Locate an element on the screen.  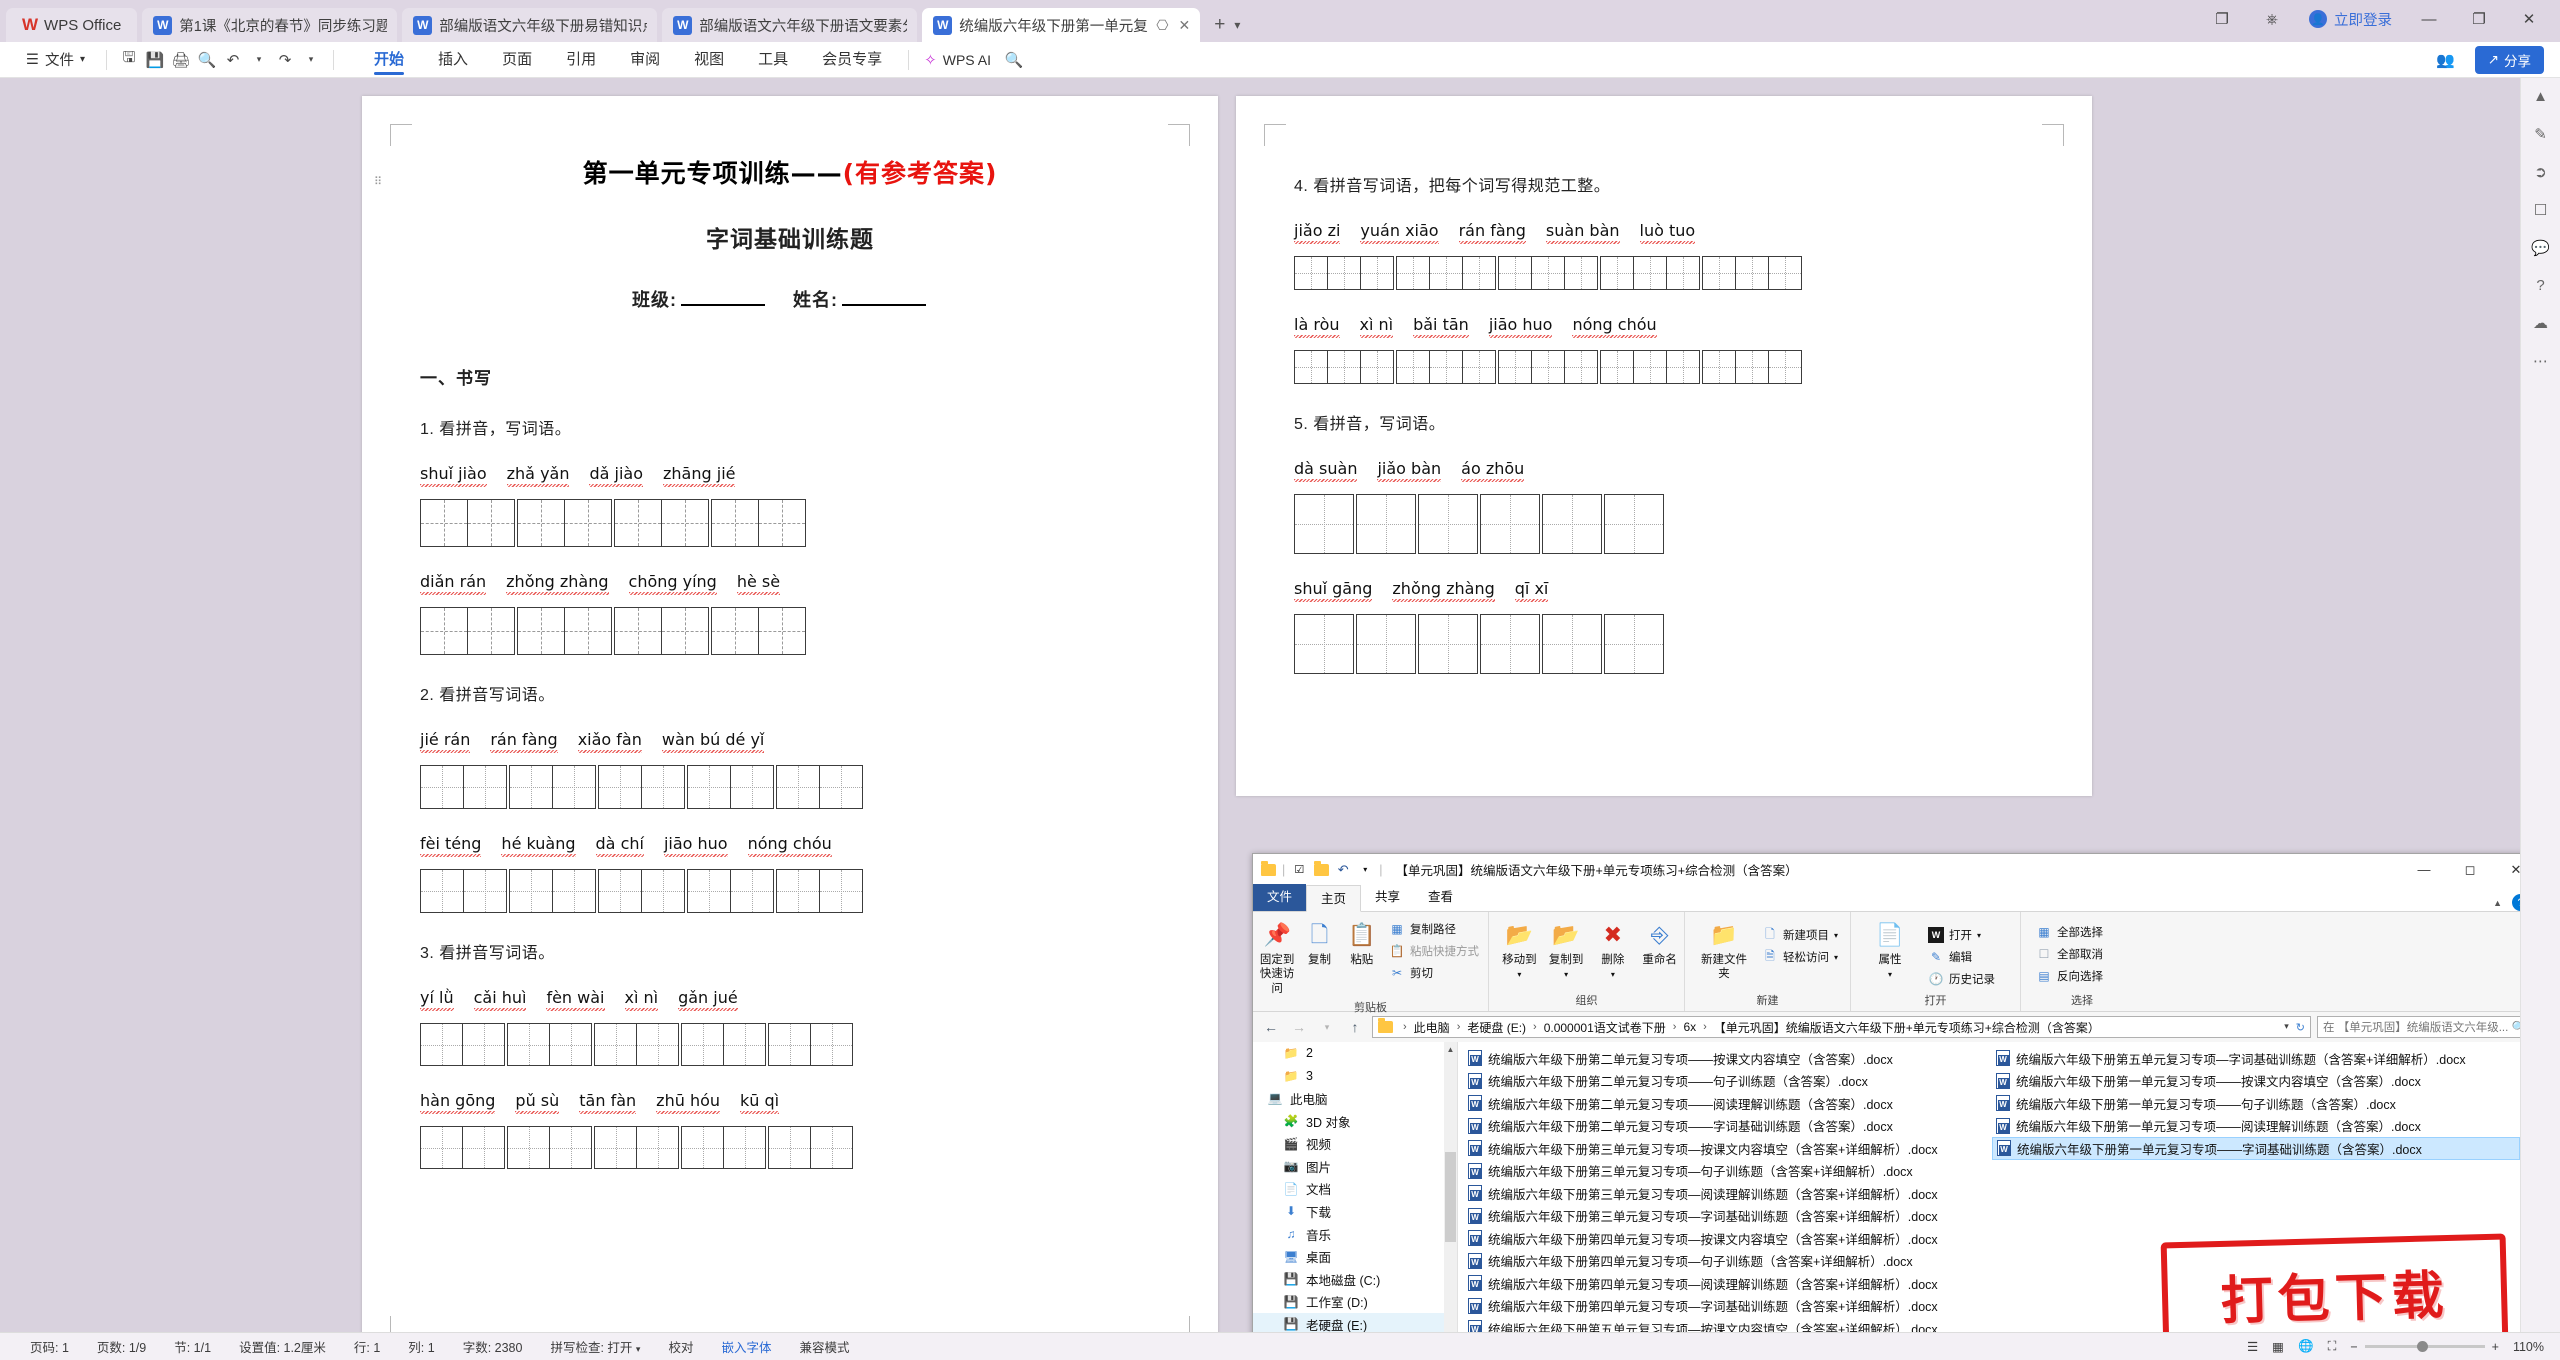
copy-to-button: 📂 复制到 ▾ is located at coordinates (1566, 950).